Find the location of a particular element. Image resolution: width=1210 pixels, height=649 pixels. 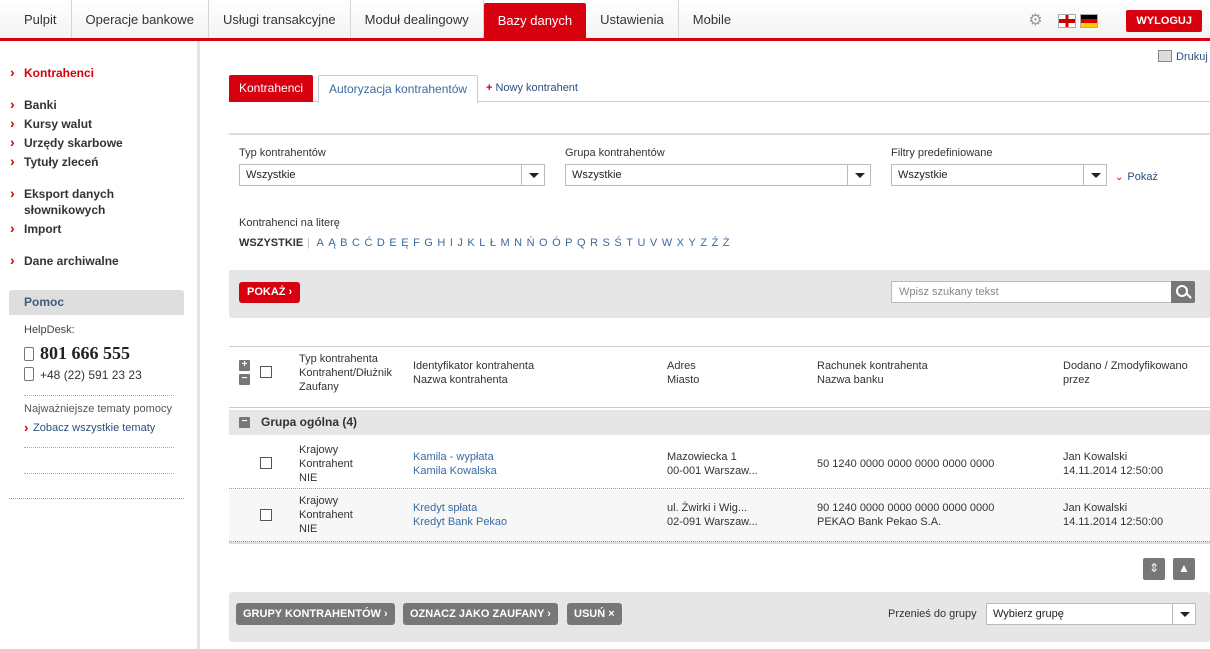

letter-link: Ę is located at coordinates (404, 243).